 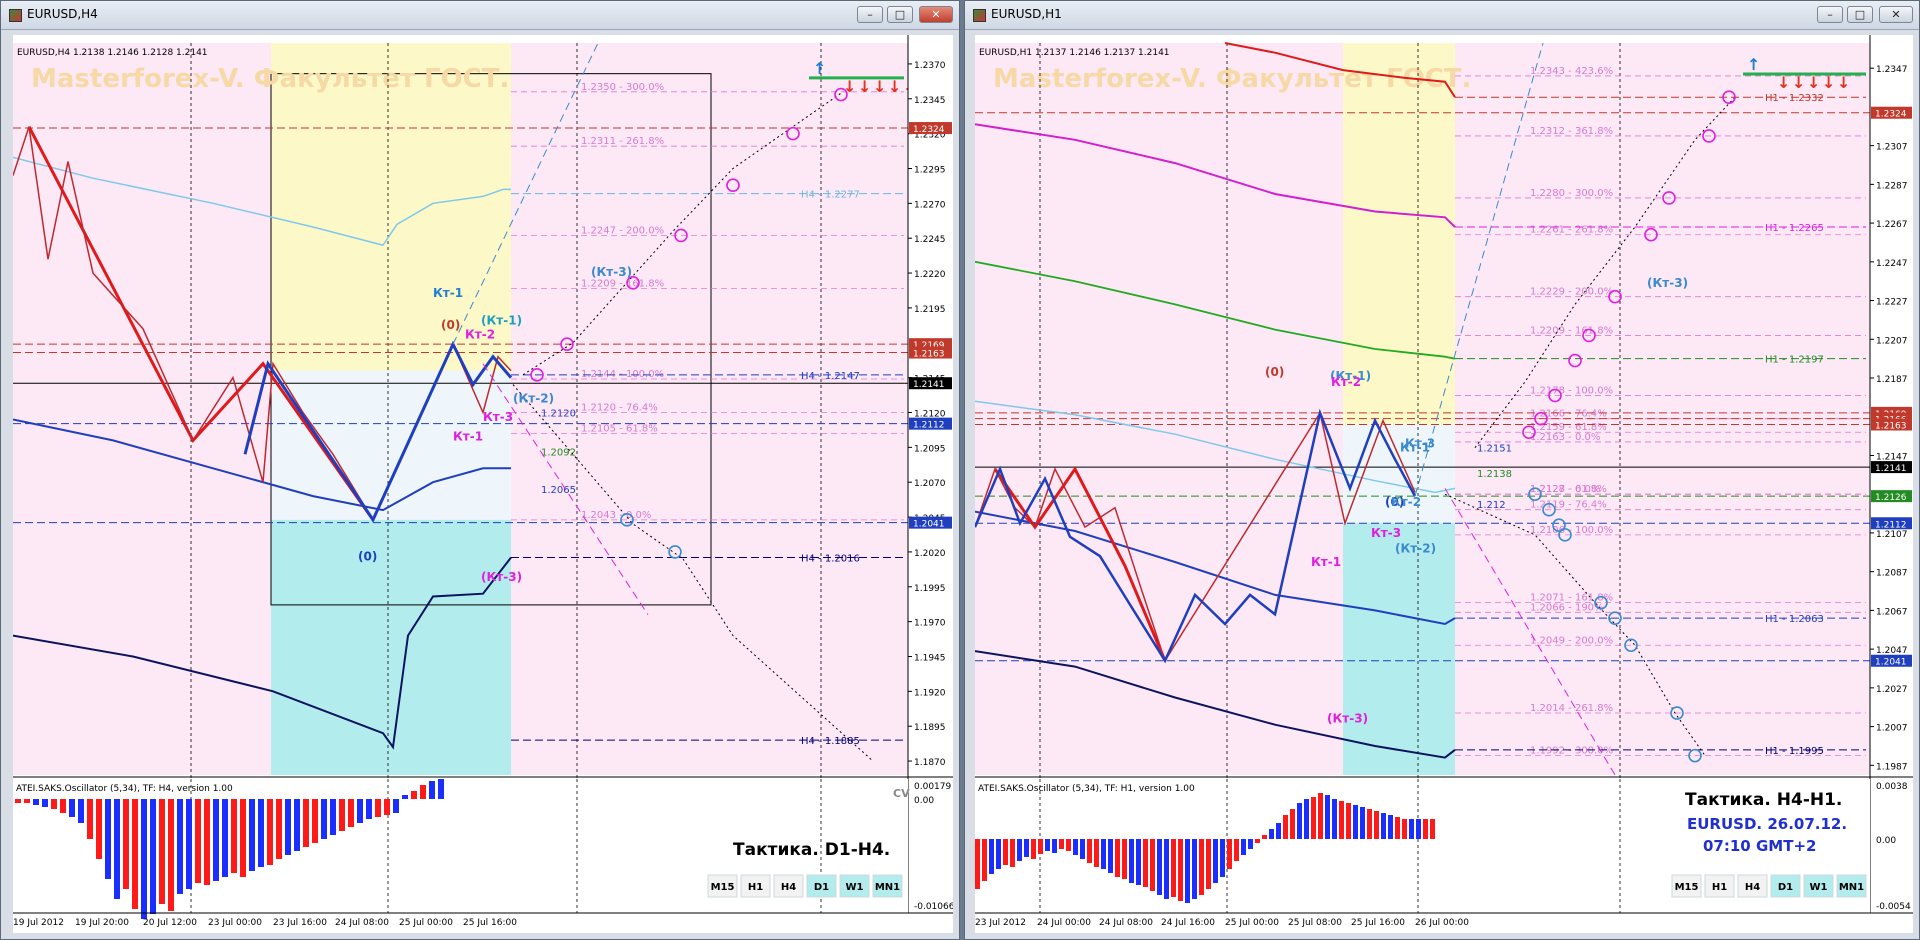 I want to click on time-axis-label: 23 Jul 2012, so click(x=1000, y=923).